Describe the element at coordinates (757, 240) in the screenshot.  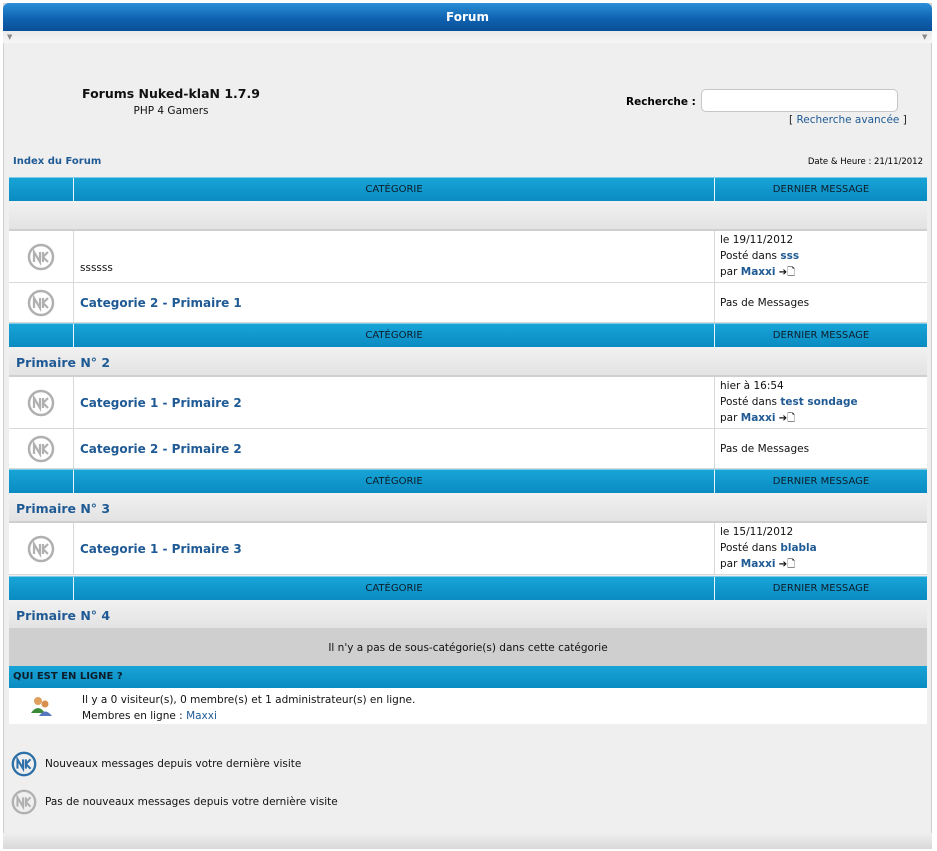
I see `last-date: le 19/11/2012` at that location.